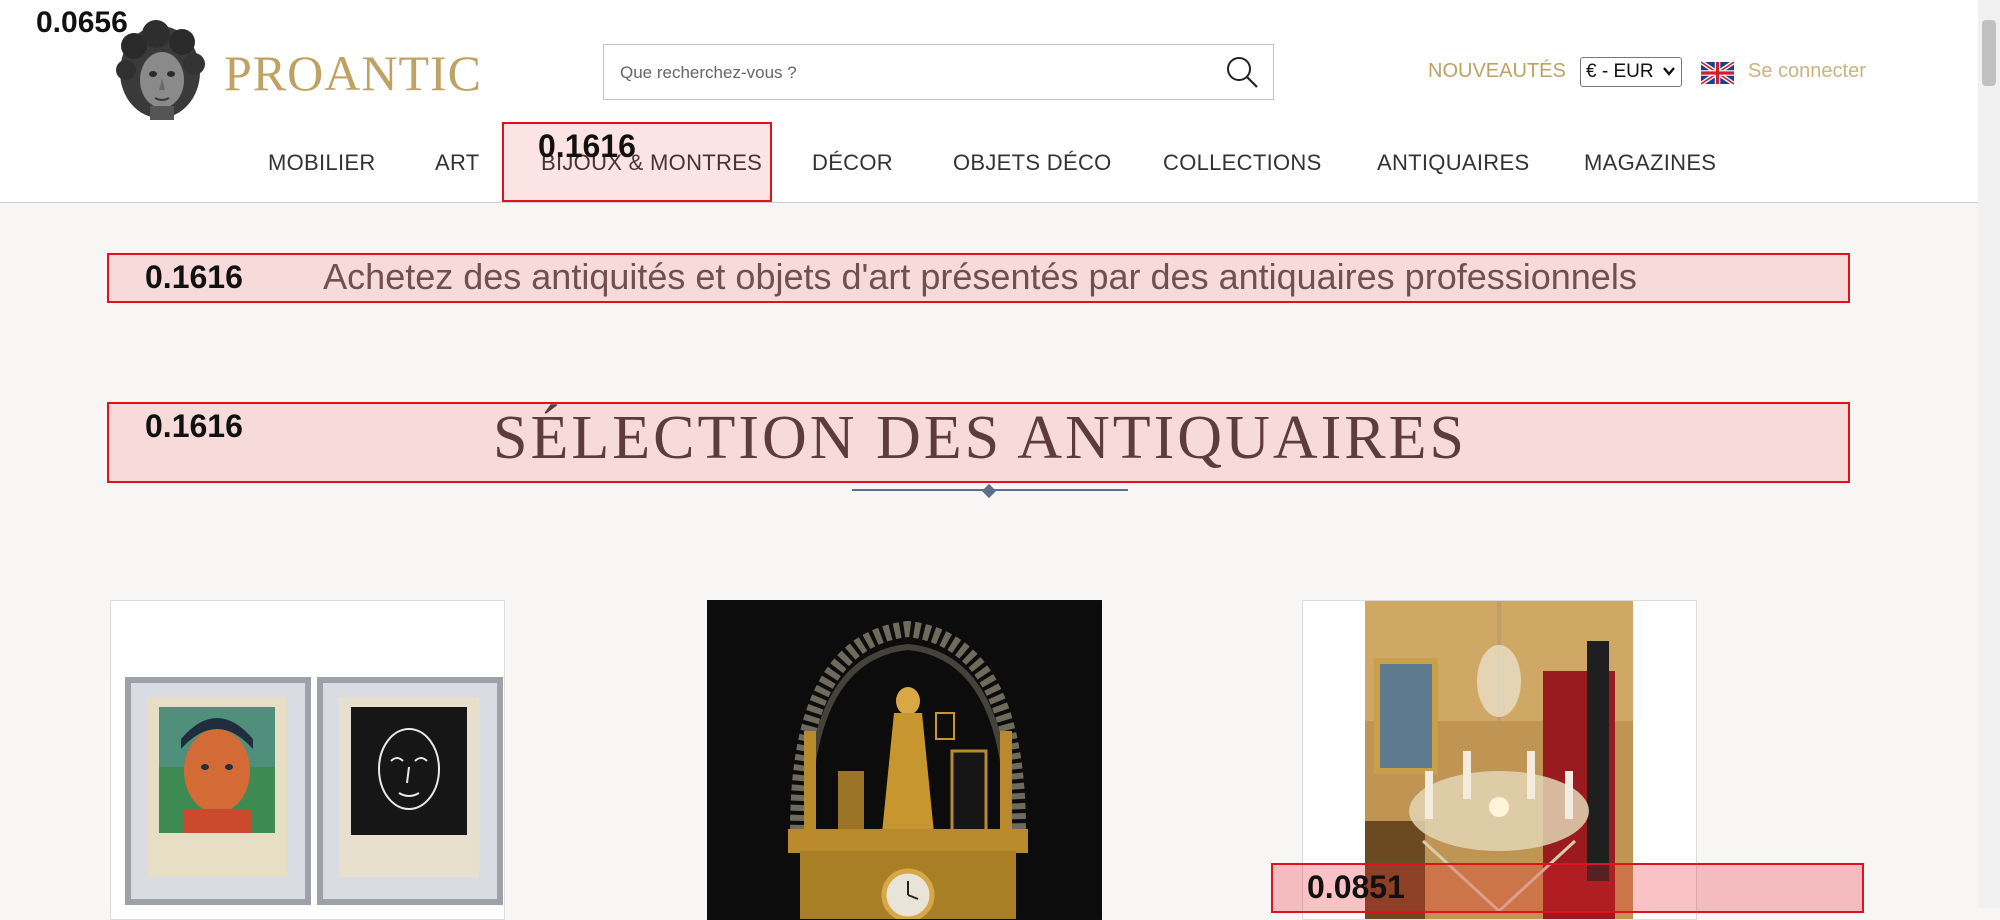 The width and height of the screenshot is (2000, 920). What do you see at coordinates (1717, 73) in the screenshot?
I see `uk-flag-icon` at bounding box center [1717, 73].